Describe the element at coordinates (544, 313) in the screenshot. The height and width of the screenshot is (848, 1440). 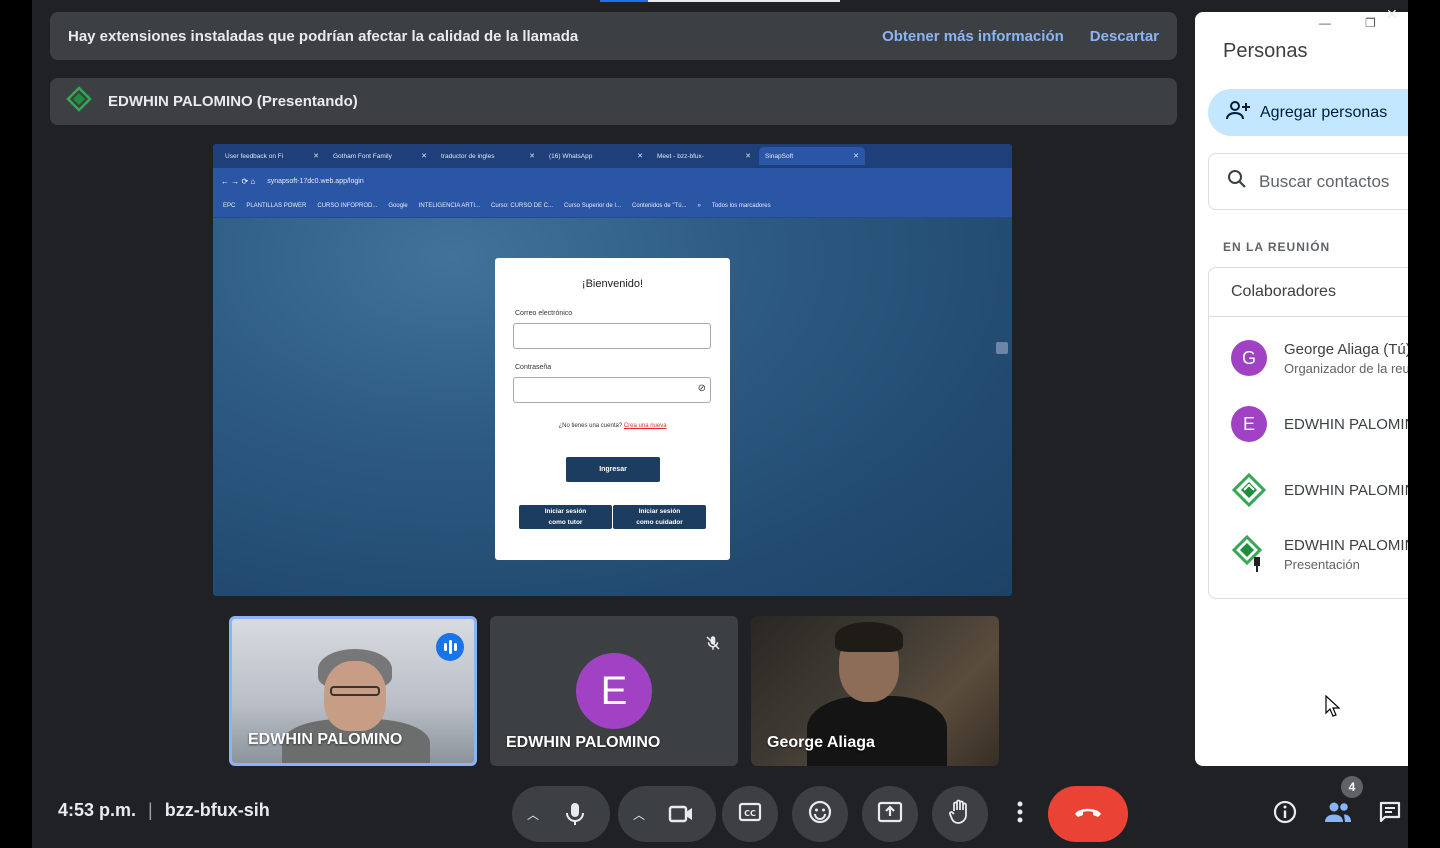
I see `email-label: Correo electrónico` at that location.